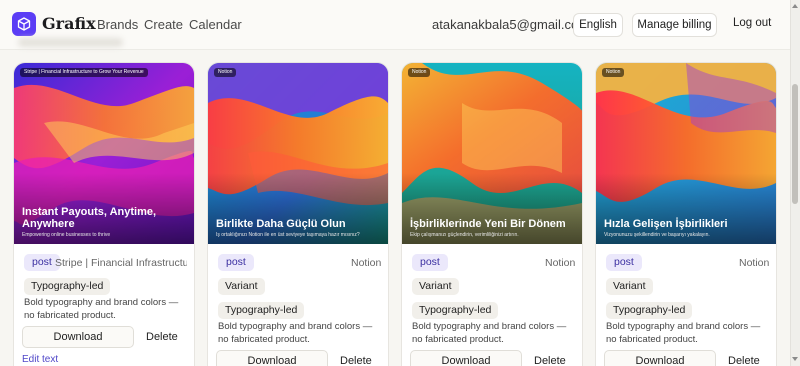 The width and height of the screenshot is (800, 366). What do you see at coordinates (70, 42) in the screenshot?
I see `blurred-heading` at bounding box center [70, 42].